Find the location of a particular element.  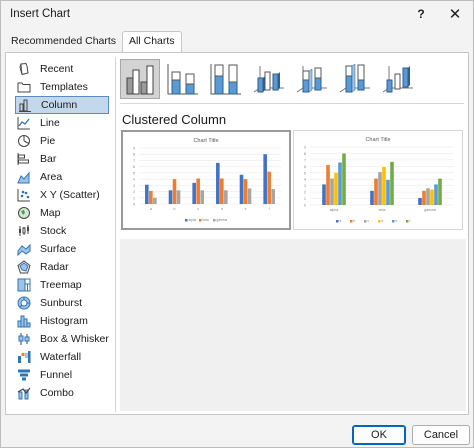

waterfall-icon is located at coordinates (24, 357).